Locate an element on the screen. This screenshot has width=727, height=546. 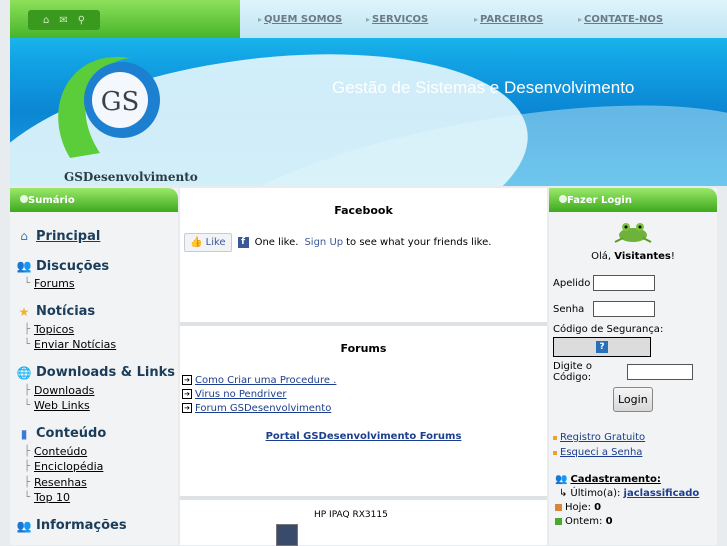
menu-downloads-links-label: Downloads & Links is located at coordinates (105, 372).